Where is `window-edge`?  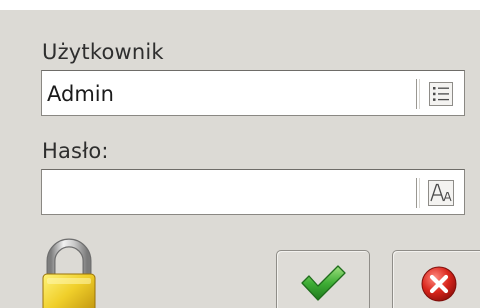 window-edge is located at coordinates (482, 159).